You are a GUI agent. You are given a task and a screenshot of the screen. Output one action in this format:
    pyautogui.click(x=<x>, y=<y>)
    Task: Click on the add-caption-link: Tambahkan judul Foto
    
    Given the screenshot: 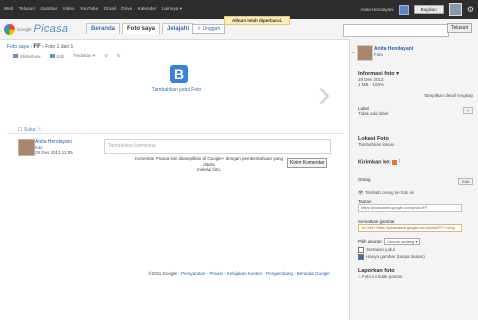 What is the action you would take?
    pyautogui.click(x=176, y=90)
    